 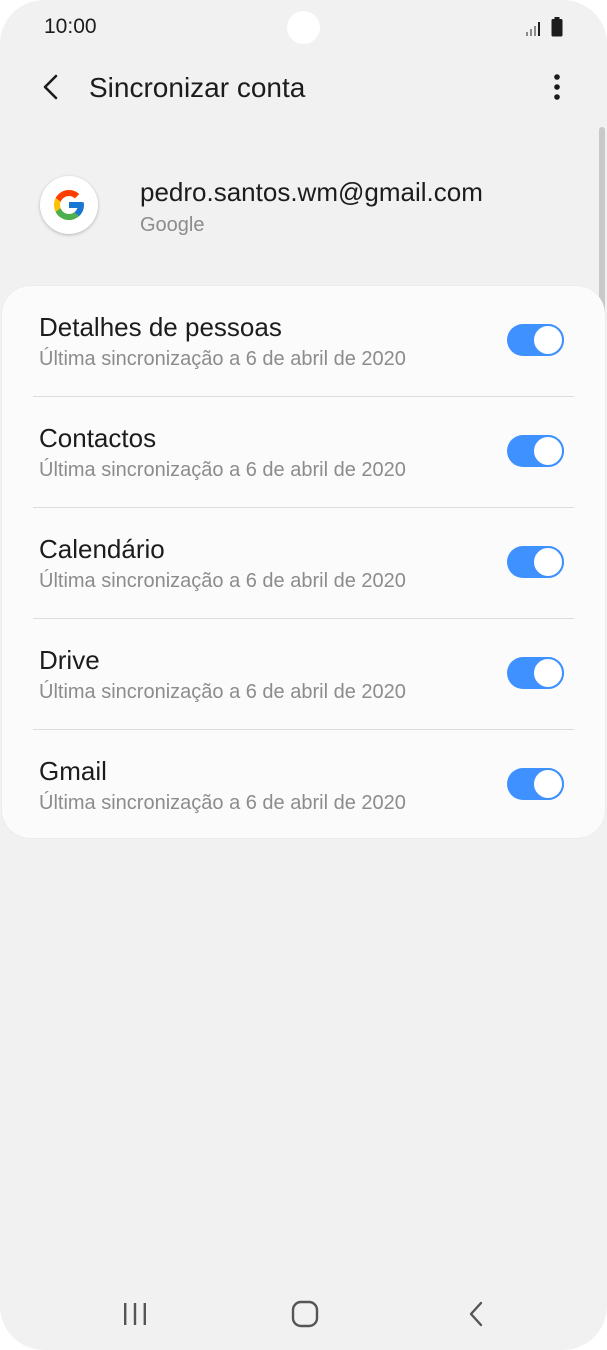 What do you see at coordinates (533, 29) in the screenshot?
I see `signal-icon` at bounding box center [533, 29].